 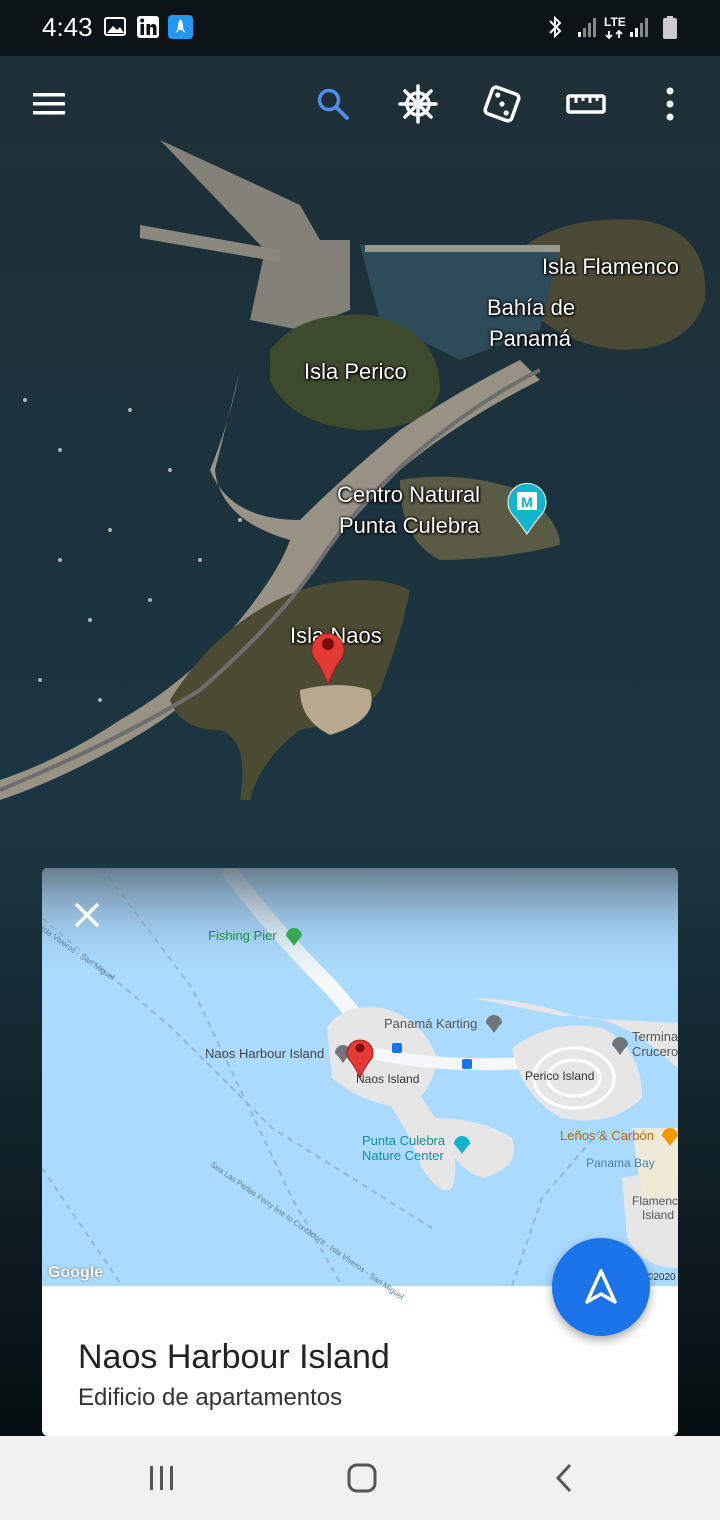 I want to click on search-icon, so click(x=333, y=104).